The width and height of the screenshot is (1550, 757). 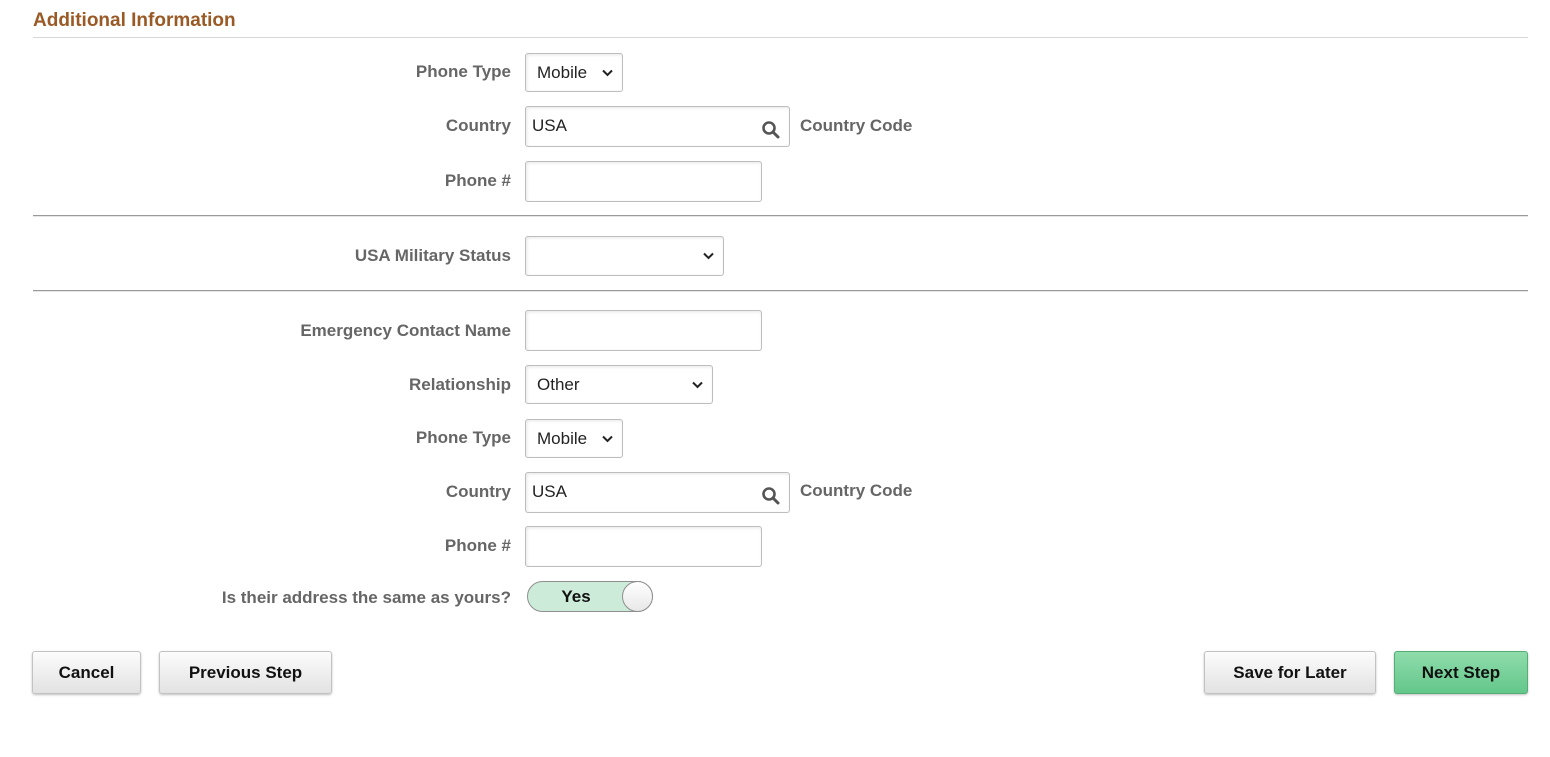 What do you see at coordinates (643, 546) in the screenshot?
I see `emergency-phone-number-input` at bounding box center [643, 546].